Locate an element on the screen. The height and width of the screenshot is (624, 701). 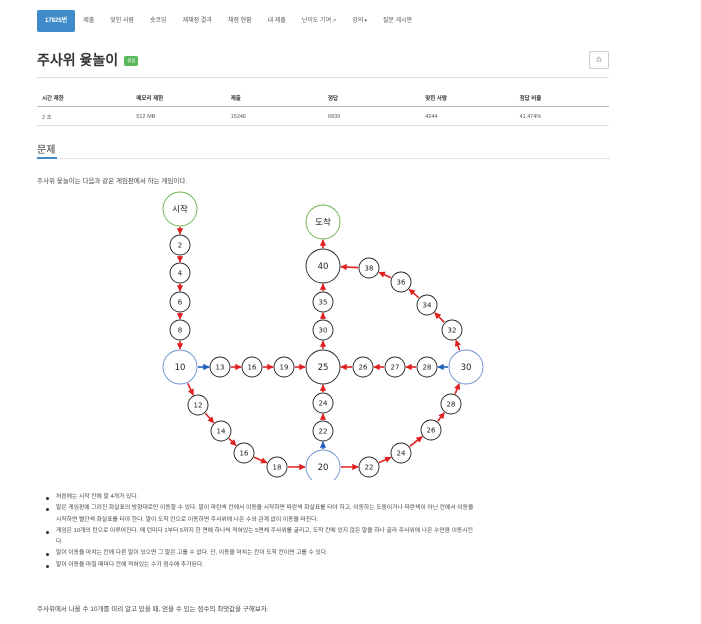
board-cell-s6: 6 is located at coordinates (180, 302).